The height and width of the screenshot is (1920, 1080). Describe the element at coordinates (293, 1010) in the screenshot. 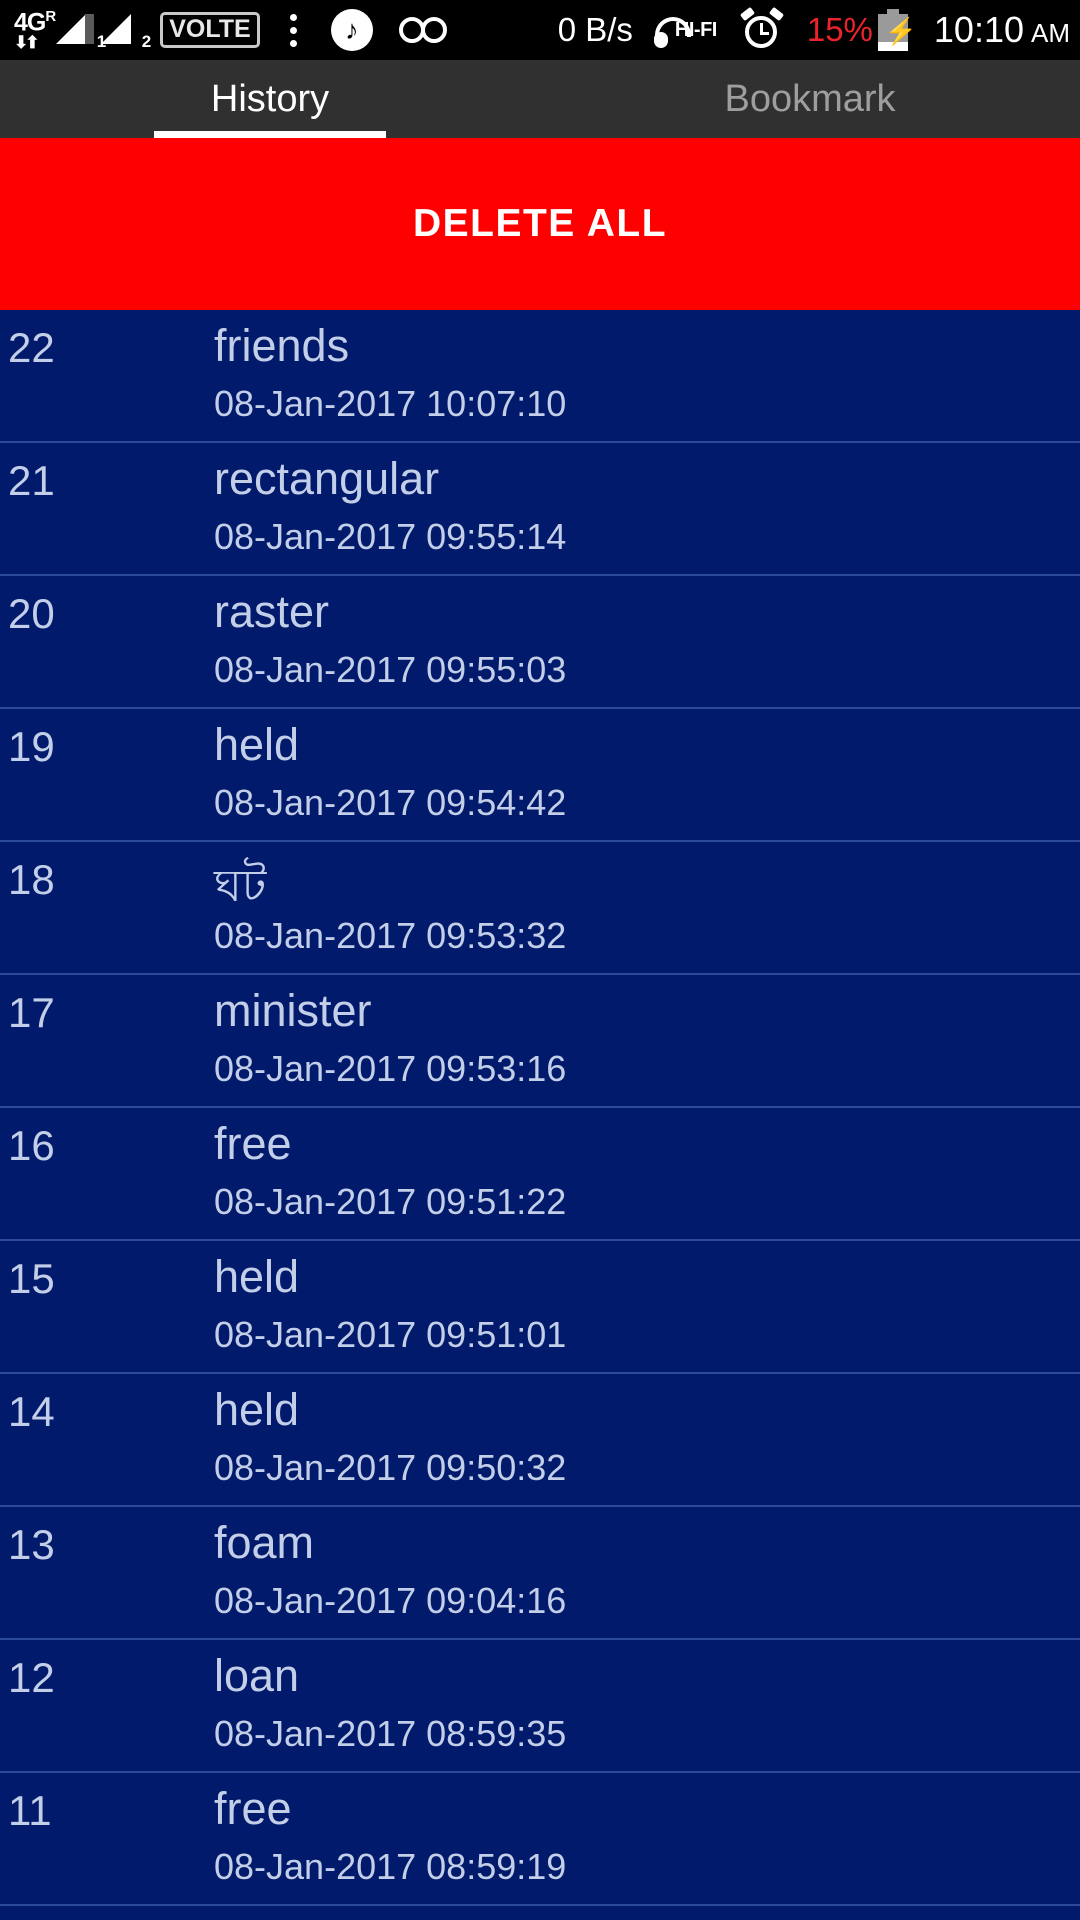

I see `row-term: minister` at that location.